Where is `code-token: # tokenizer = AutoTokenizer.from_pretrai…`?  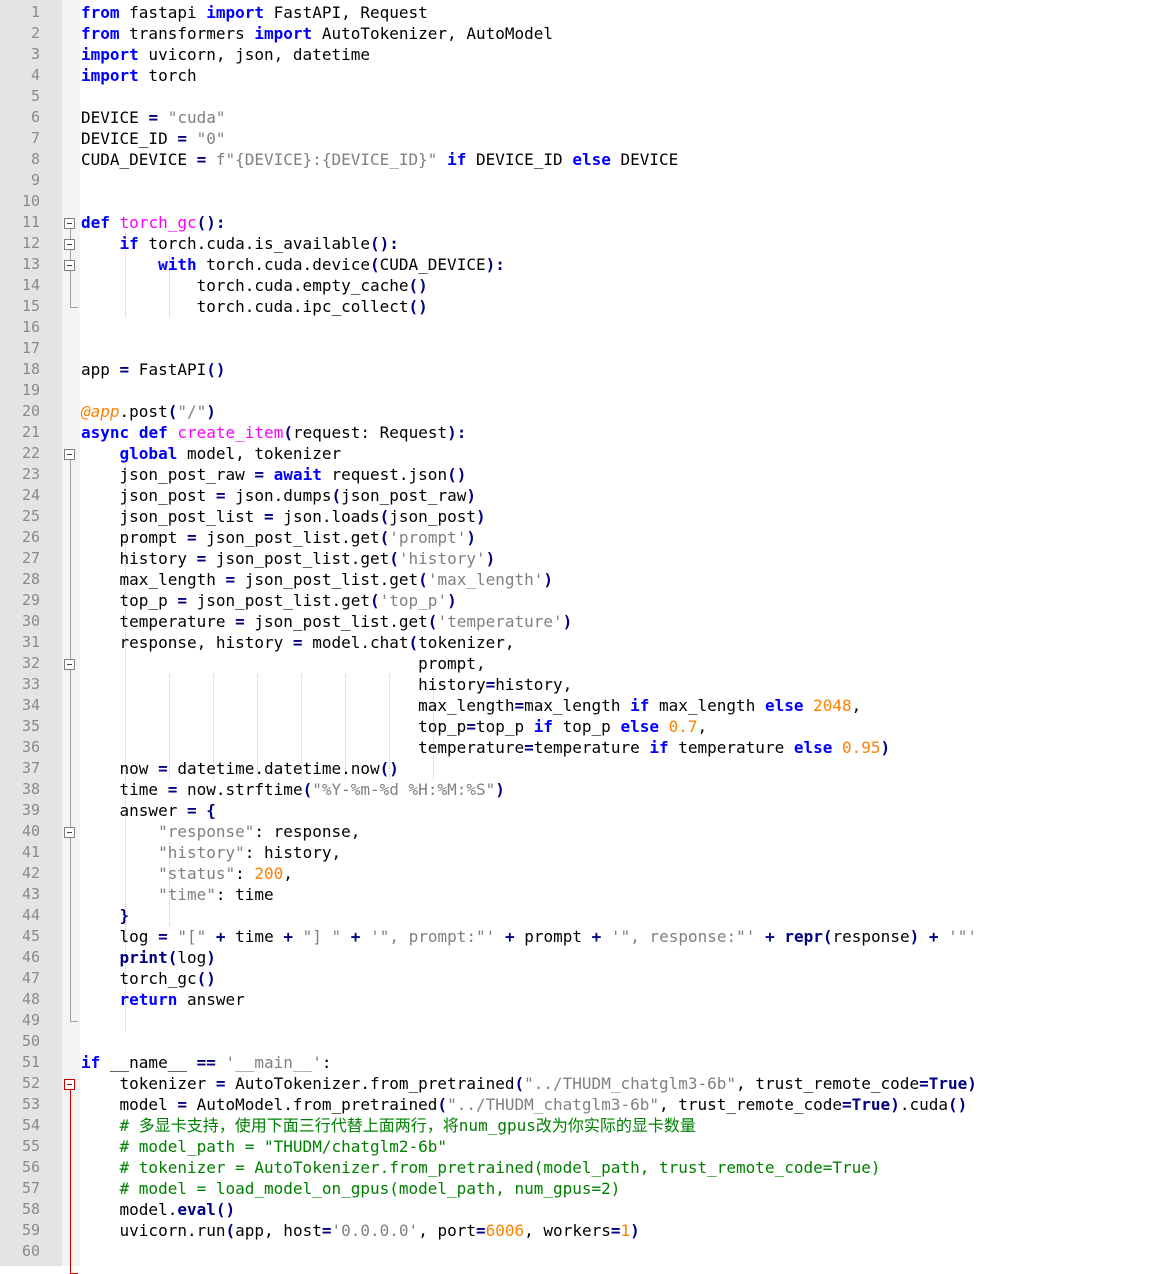
code-token: # tokenizer = AutoTokenizer.from_pretrai… is located at coordinates (500, 1167).